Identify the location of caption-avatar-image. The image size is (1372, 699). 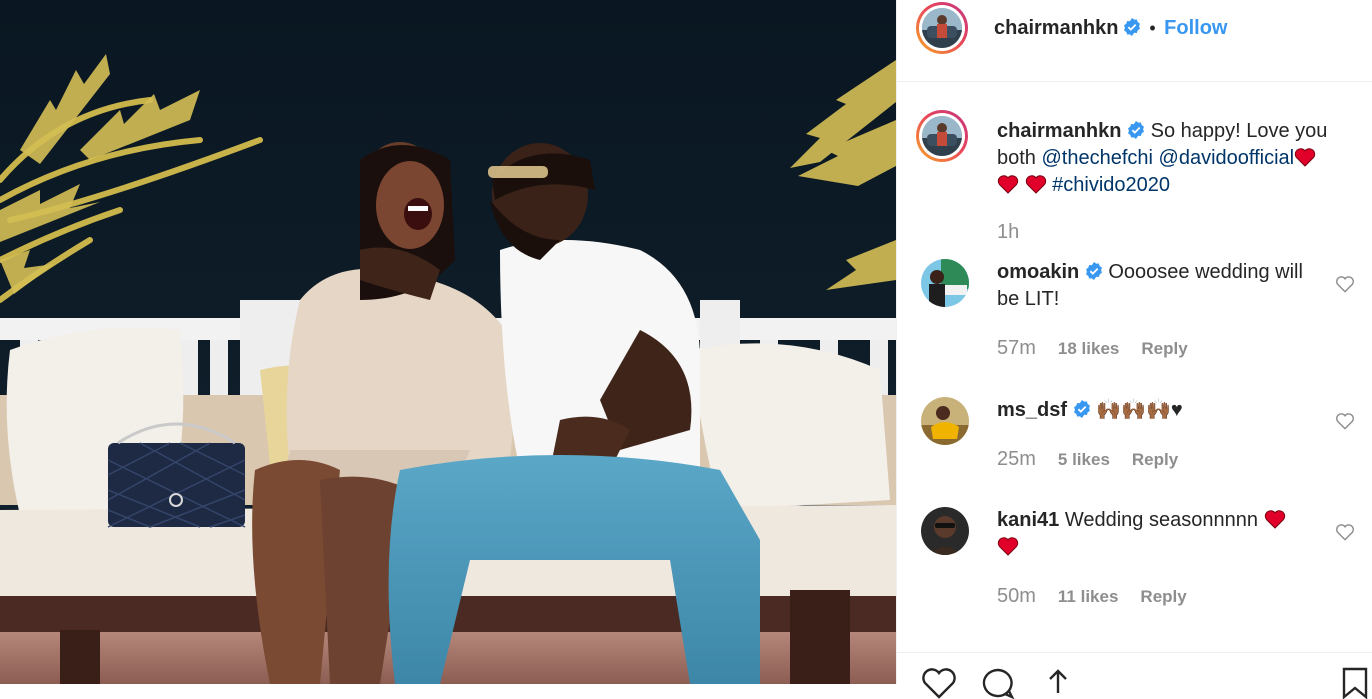
(942, 136).